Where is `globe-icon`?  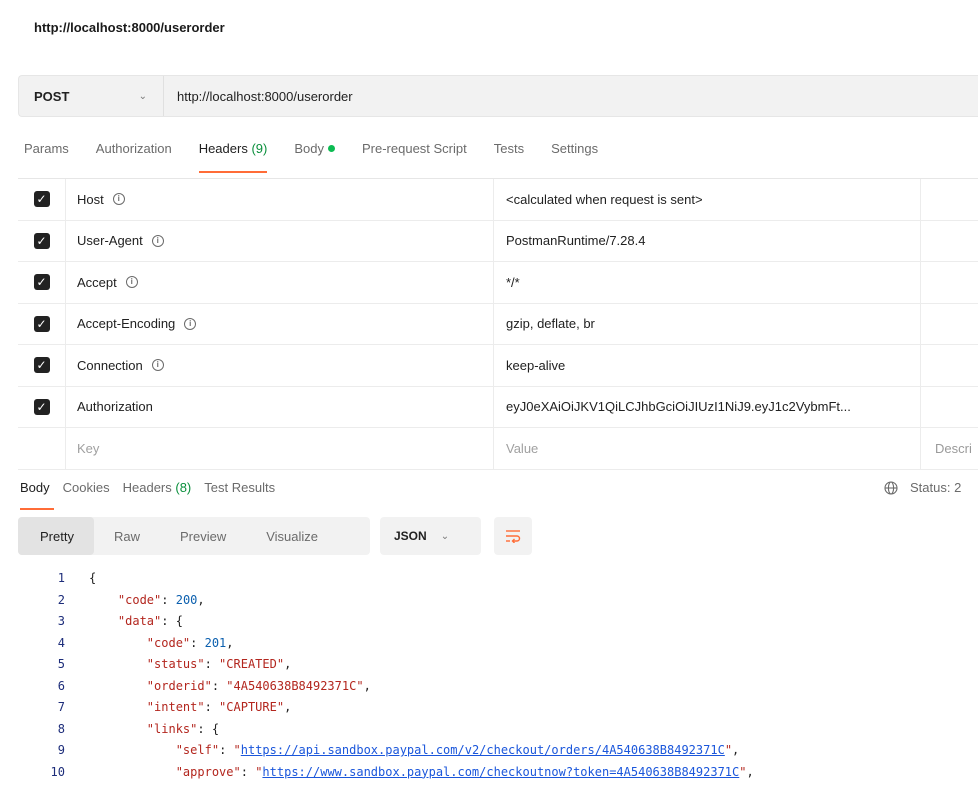 globe-icon is located at coordinates (891, 487).